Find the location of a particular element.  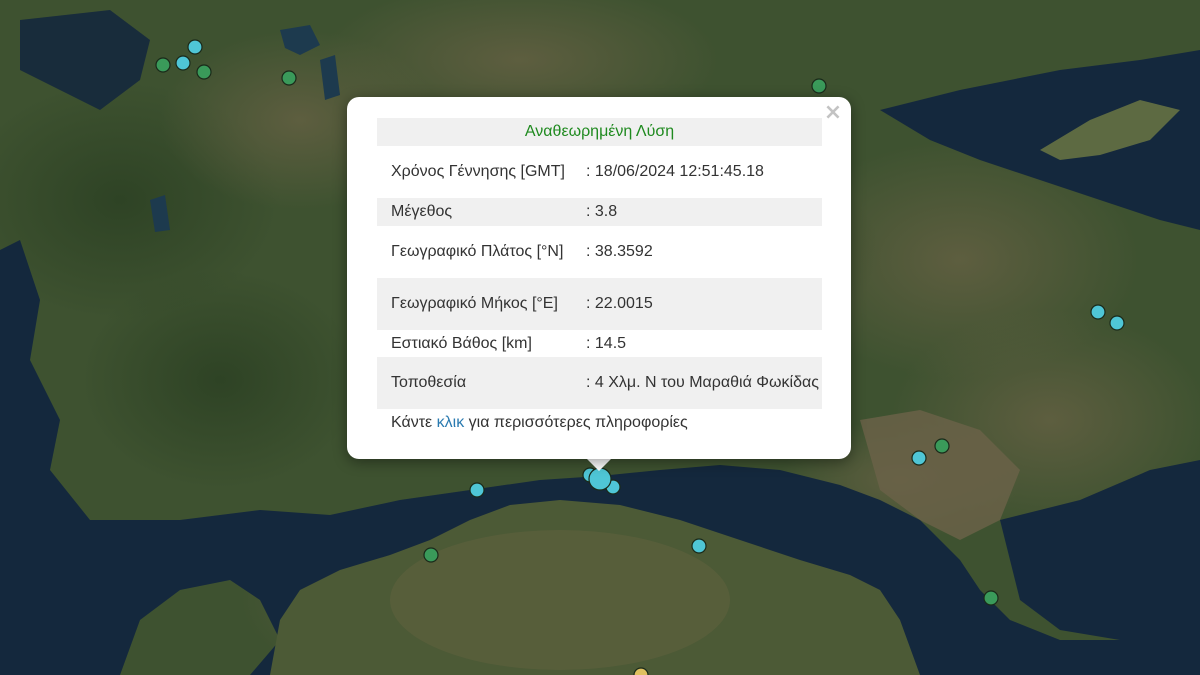

longitude-label: Γεωγραφικό Μήκος [°E] is located at coordinates (475, 304).